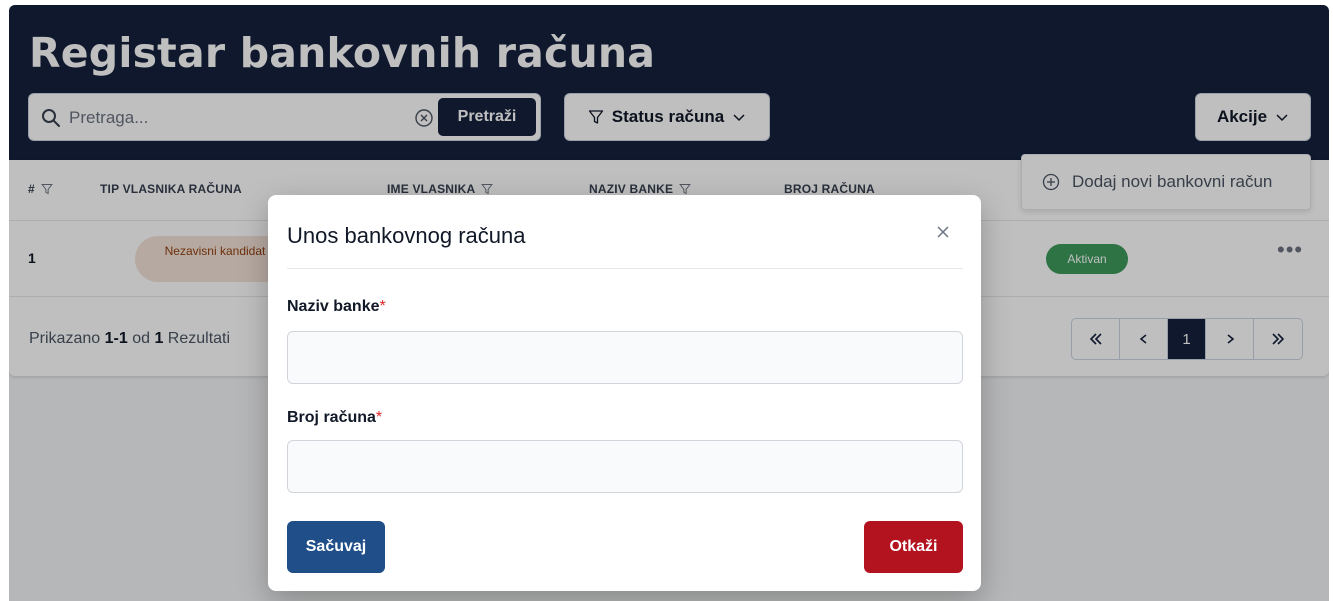  What do you see at coordinates (913, 547) in the screenshot?
I see `cancel-button: Otkaži` at bounding box center [913, 547].